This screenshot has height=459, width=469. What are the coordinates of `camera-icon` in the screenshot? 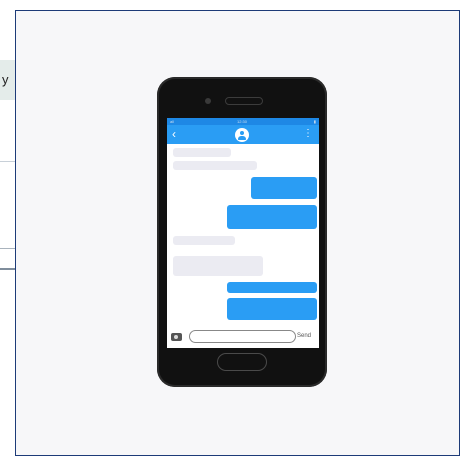 It's located at (176, 337).